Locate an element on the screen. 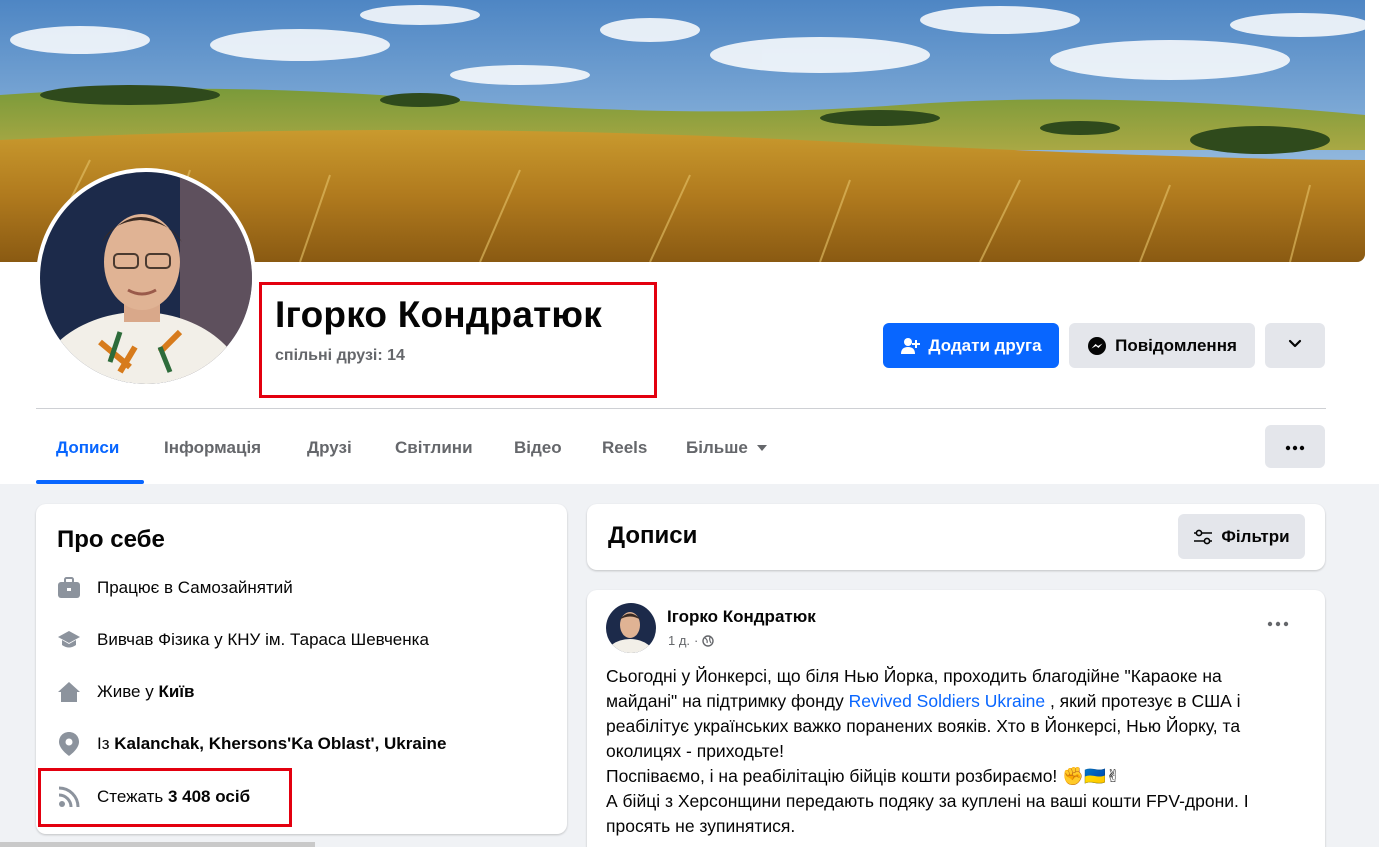 This screenshot has height=847, width=1379. tab-more-label: Більше is located at coordinates (717, 447).